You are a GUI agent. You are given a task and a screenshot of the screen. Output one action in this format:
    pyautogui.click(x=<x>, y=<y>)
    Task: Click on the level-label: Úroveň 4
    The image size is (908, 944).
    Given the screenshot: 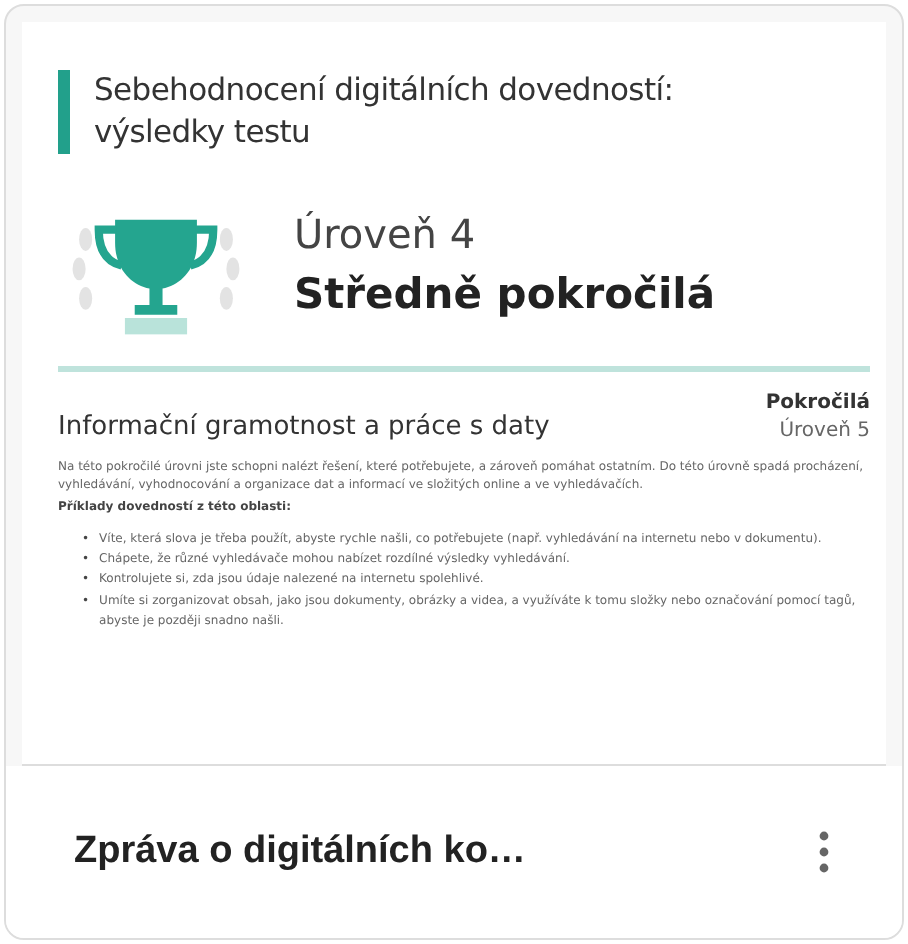 What is the action you would take?
    pyautogui.click(x=386, y=233)
    